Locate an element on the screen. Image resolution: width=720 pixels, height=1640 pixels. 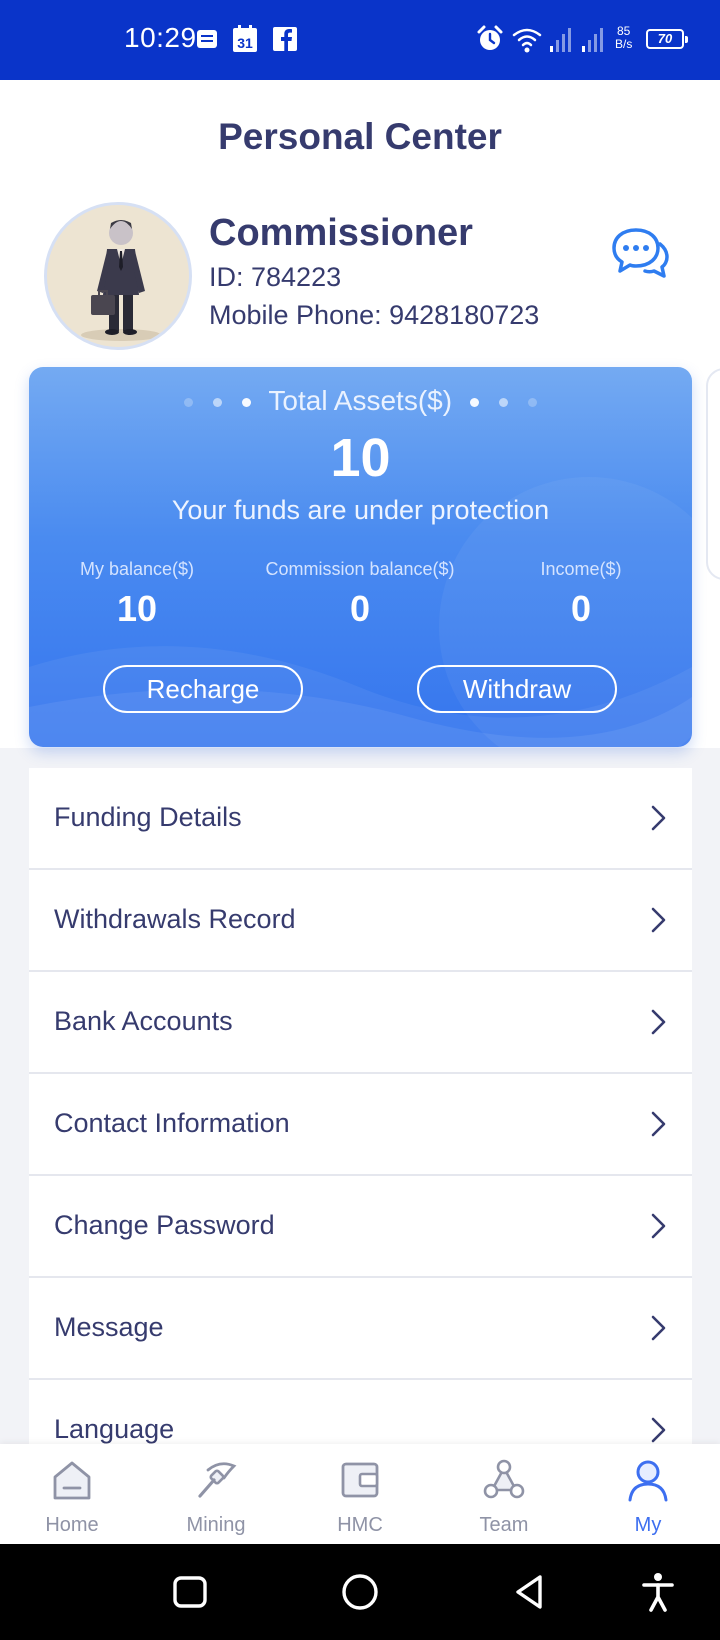
menu-item-withdrawals-record: Withdrawals Record is located at coordinates (360, 921).